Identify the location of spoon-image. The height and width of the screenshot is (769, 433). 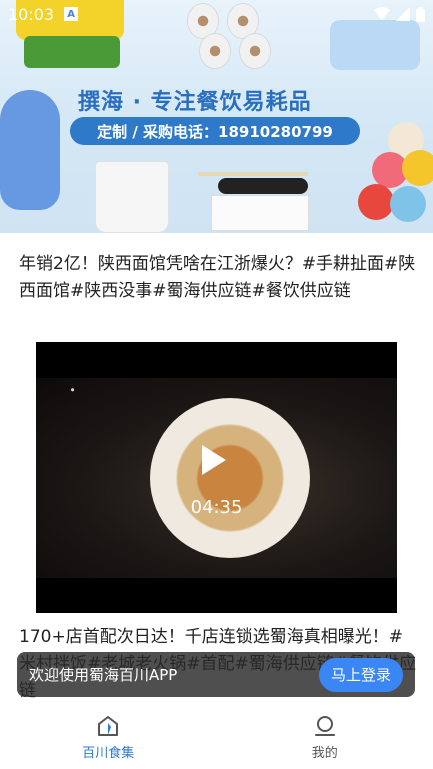
(263, 186).